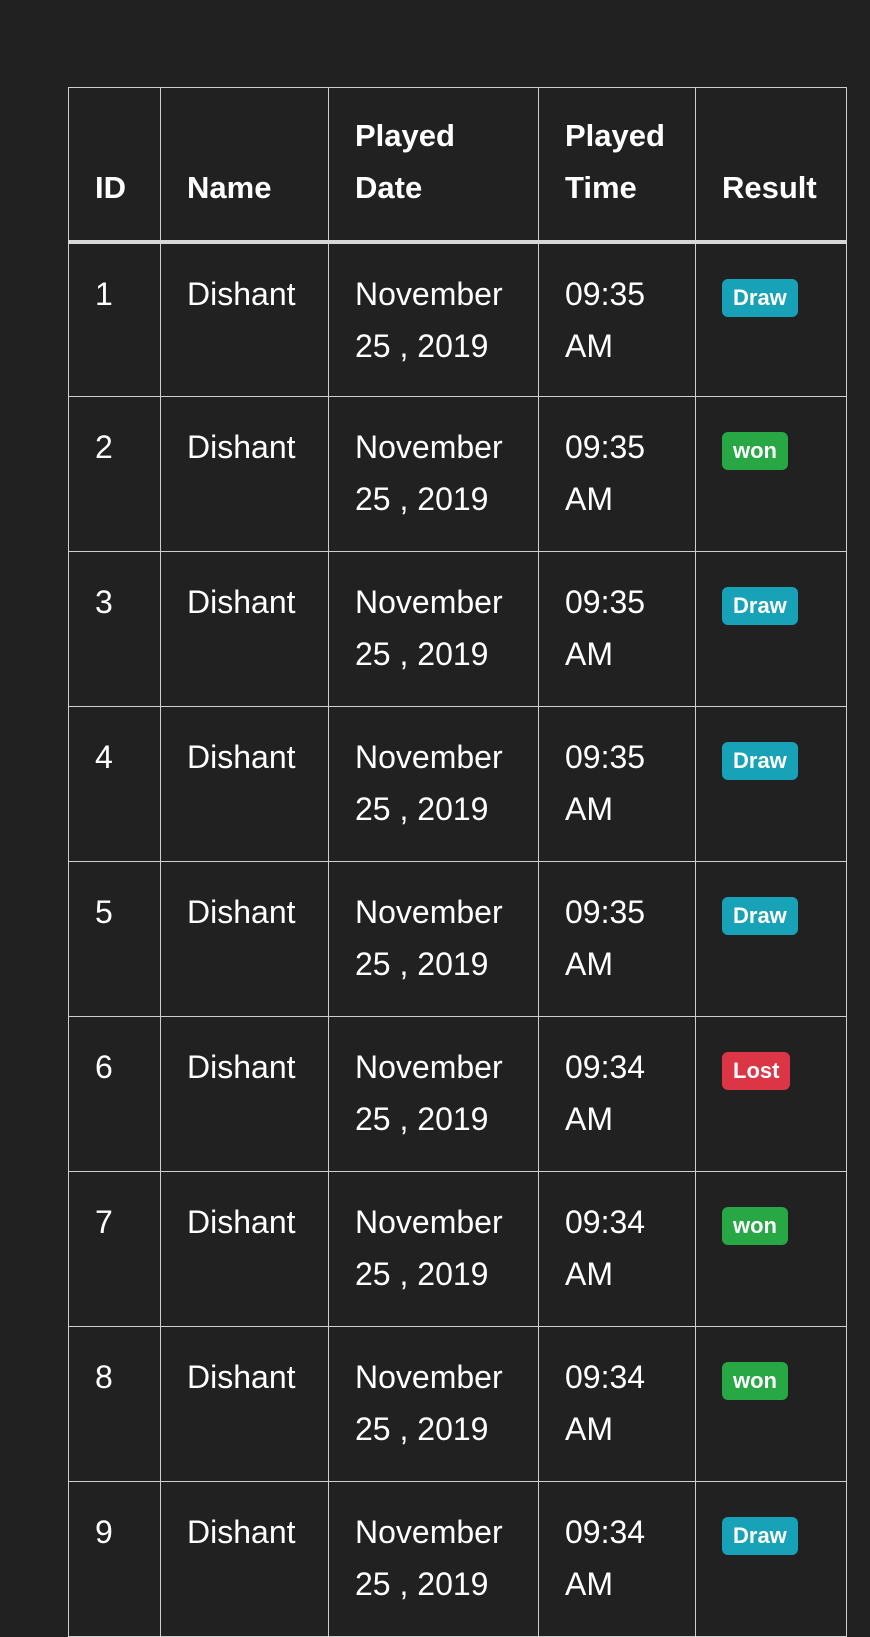  I want to click on header-row: ID Name Played Date Played Time Result, so click(457, 165).